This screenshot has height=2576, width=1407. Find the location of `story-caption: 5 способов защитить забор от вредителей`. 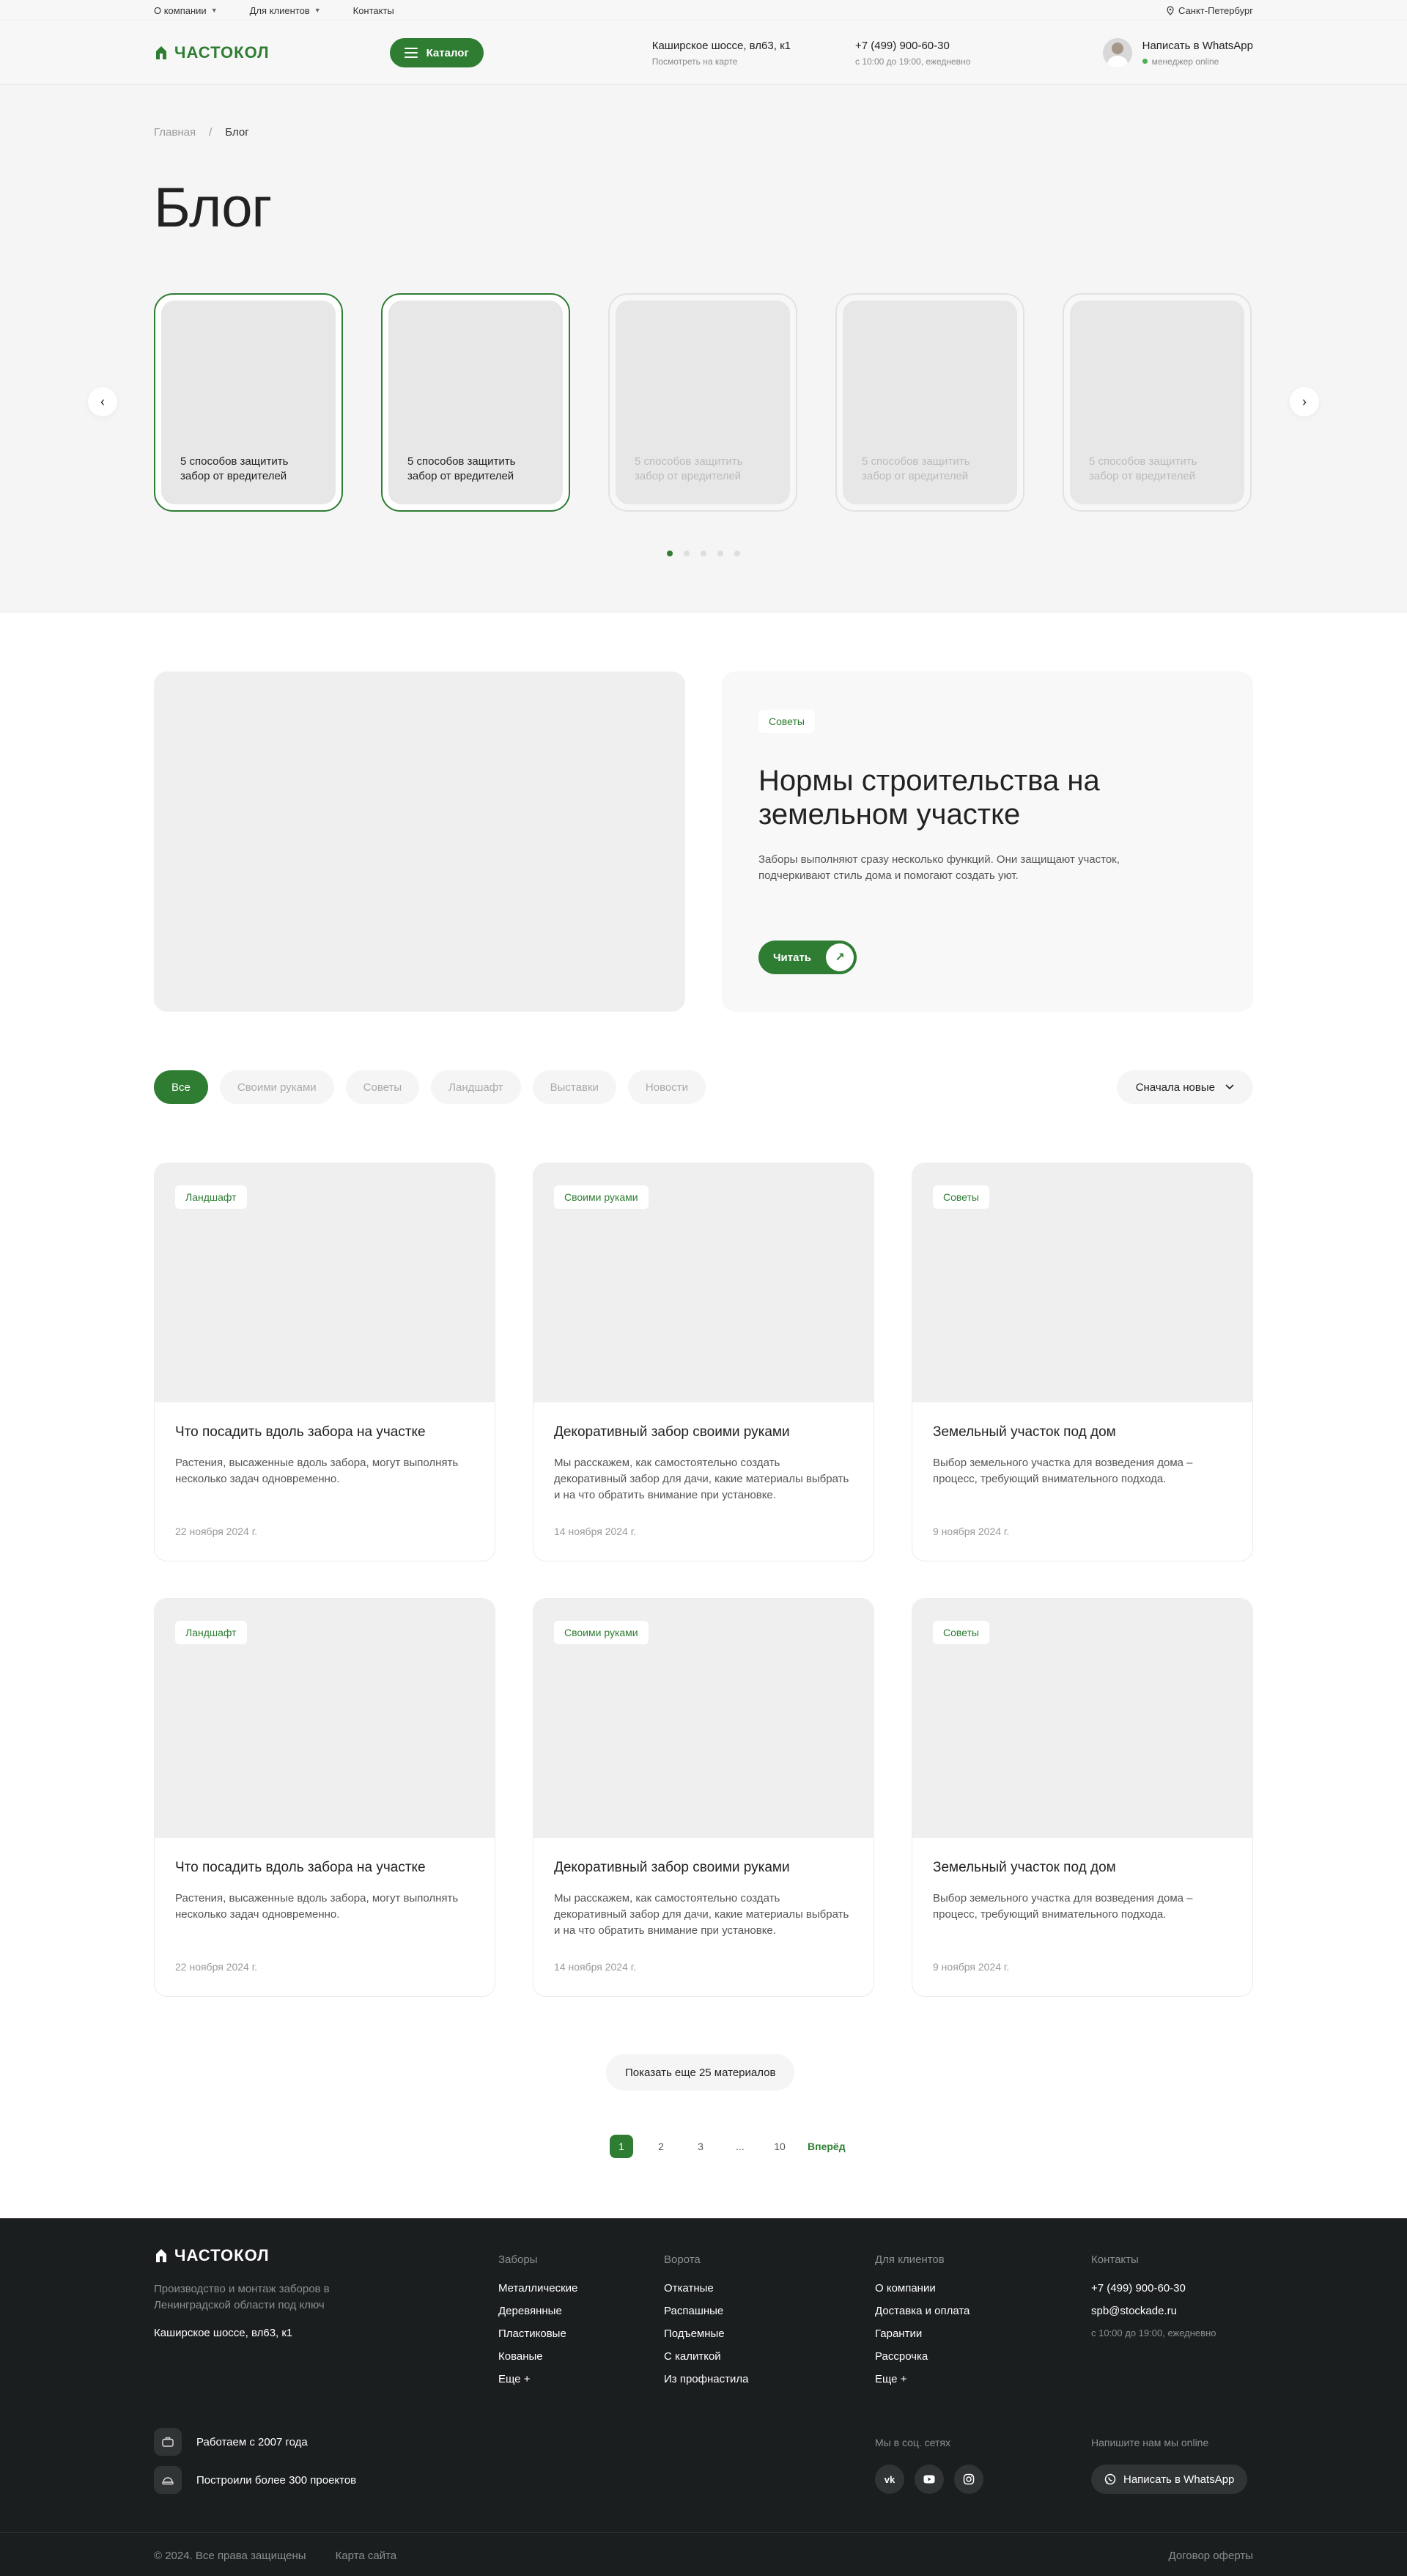

story-caption: 5 способов защитить забор от вредителей is located at coordinates (461, 468).